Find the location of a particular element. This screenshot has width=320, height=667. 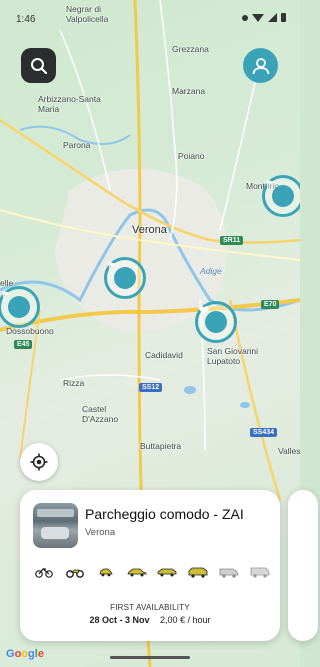

parking-marker-montorio is located at coordinates (281, 196).